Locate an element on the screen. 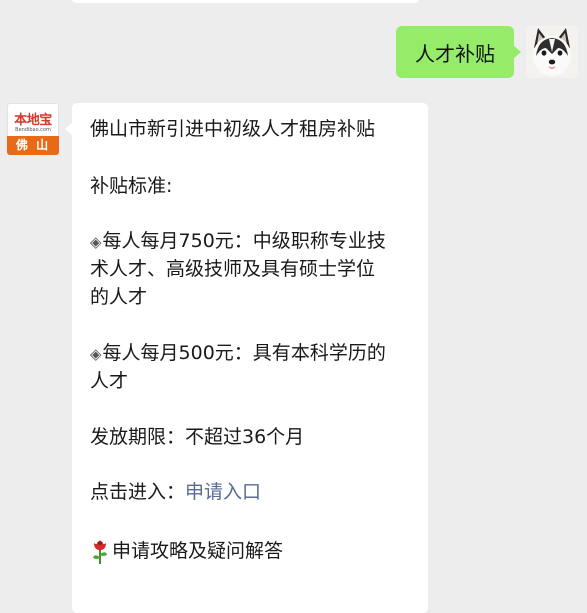  rose-icon is located at coordinates (100, 552).